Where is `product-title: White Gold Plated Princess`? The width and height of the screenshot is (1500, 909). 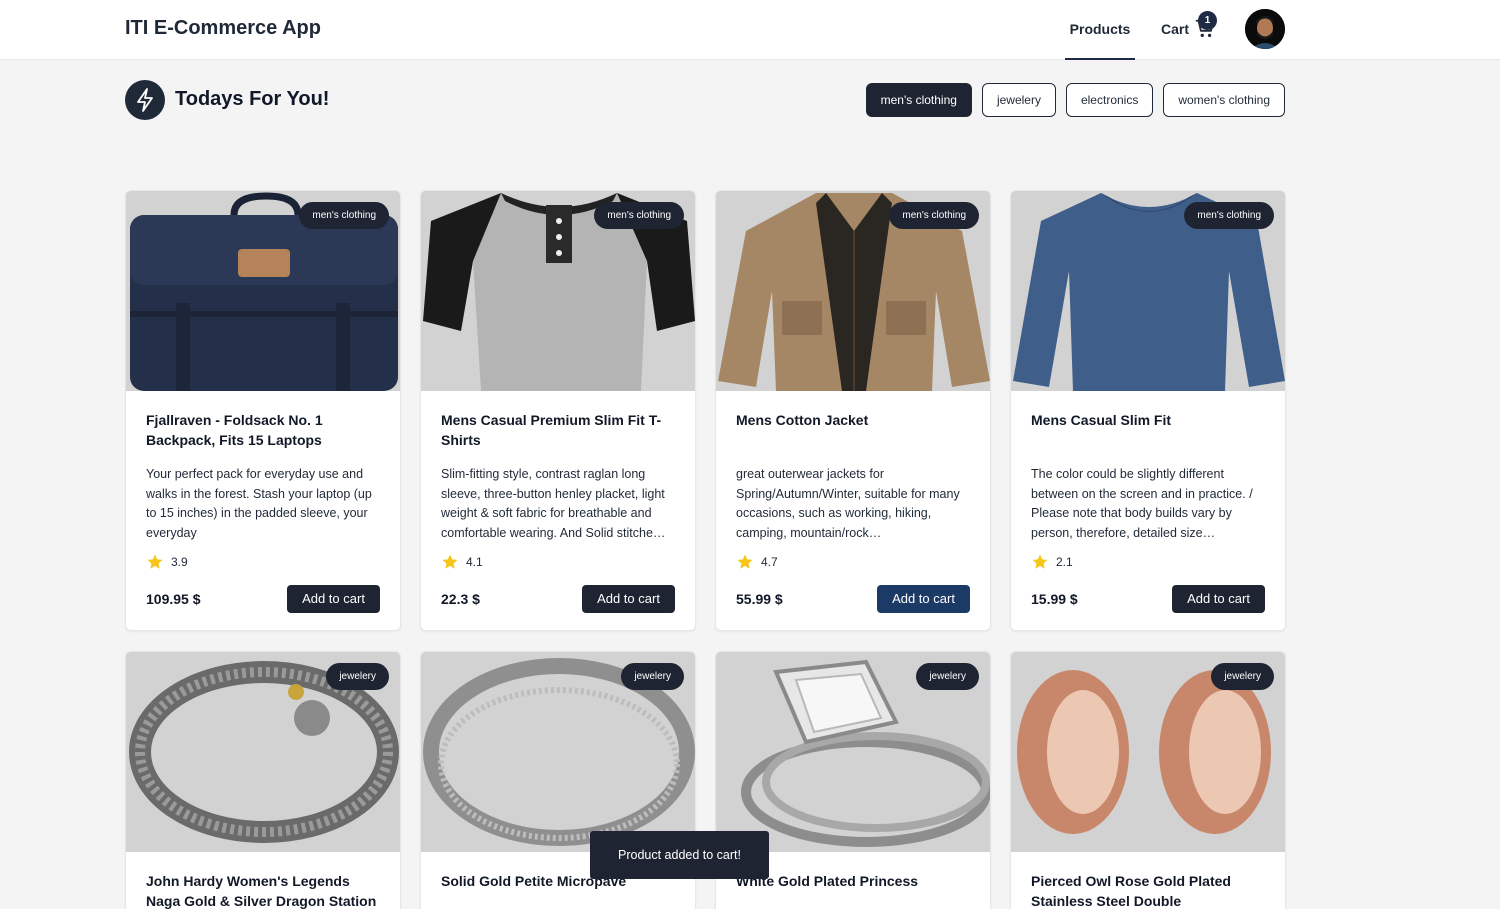 product-title: White Gold Plated Princess is located at coordinates (853, 890).